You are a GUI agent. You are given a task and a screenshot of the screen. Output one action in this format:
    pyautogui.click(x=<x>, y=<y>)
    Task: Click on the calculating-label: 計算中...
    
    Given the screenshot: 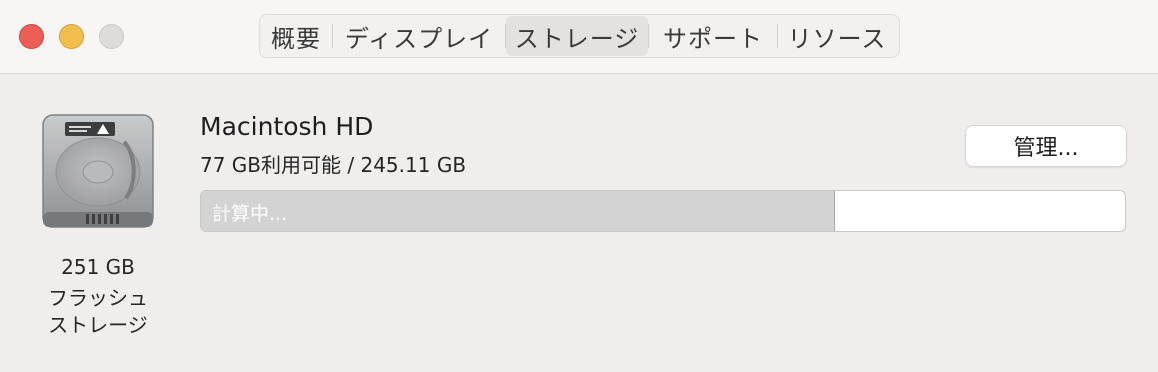 What is the action you would take?
    pyautogui.click(x=250, y=214)
    